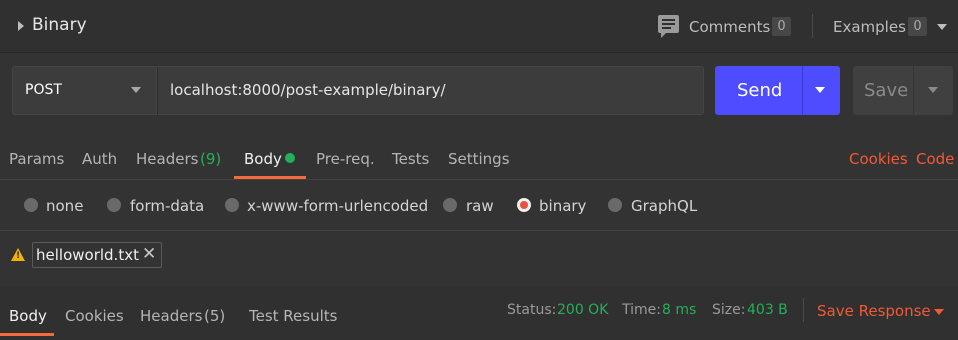  Describe the element at coordinates (171, 316) in the screenshot. I see `response-tab-headers: Headers` at that location.